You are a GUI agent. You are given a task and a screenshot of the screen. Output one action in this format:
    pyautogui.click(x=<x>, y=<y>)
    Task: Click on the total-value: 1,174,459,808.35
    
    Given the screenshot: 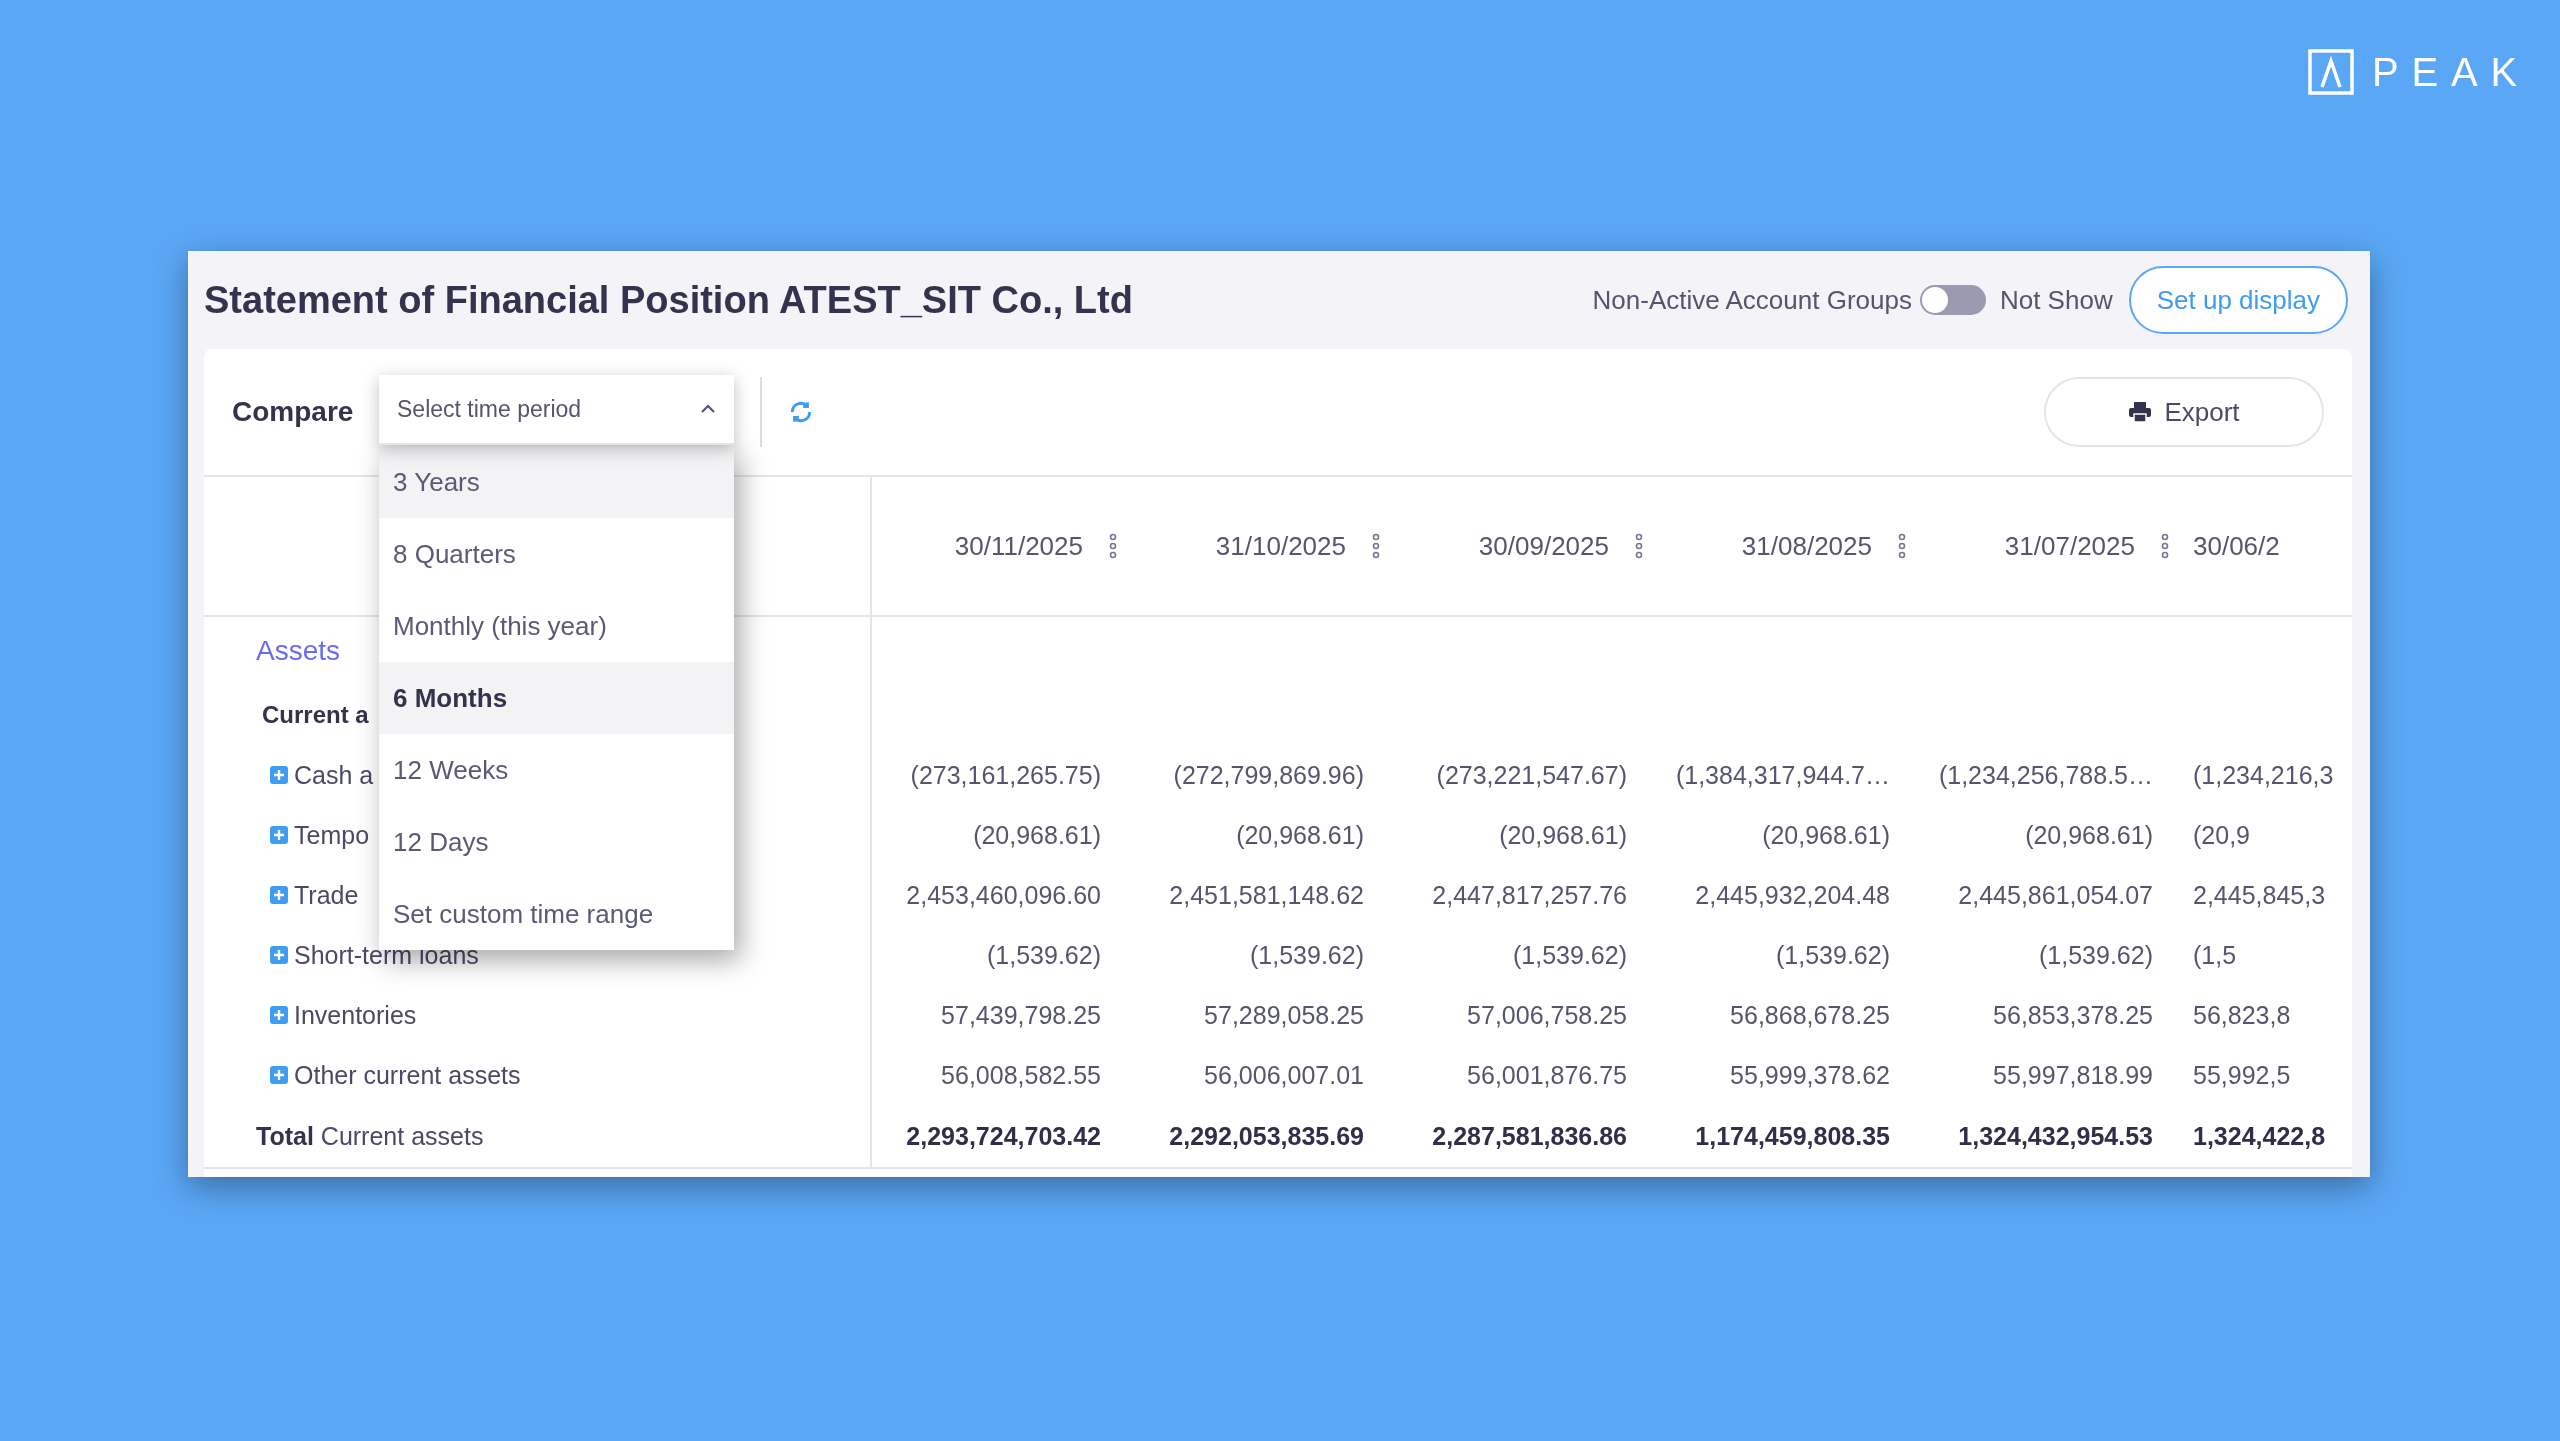 What is the action you would take?
    pyautogui.click(x=1792, y=1136)
    